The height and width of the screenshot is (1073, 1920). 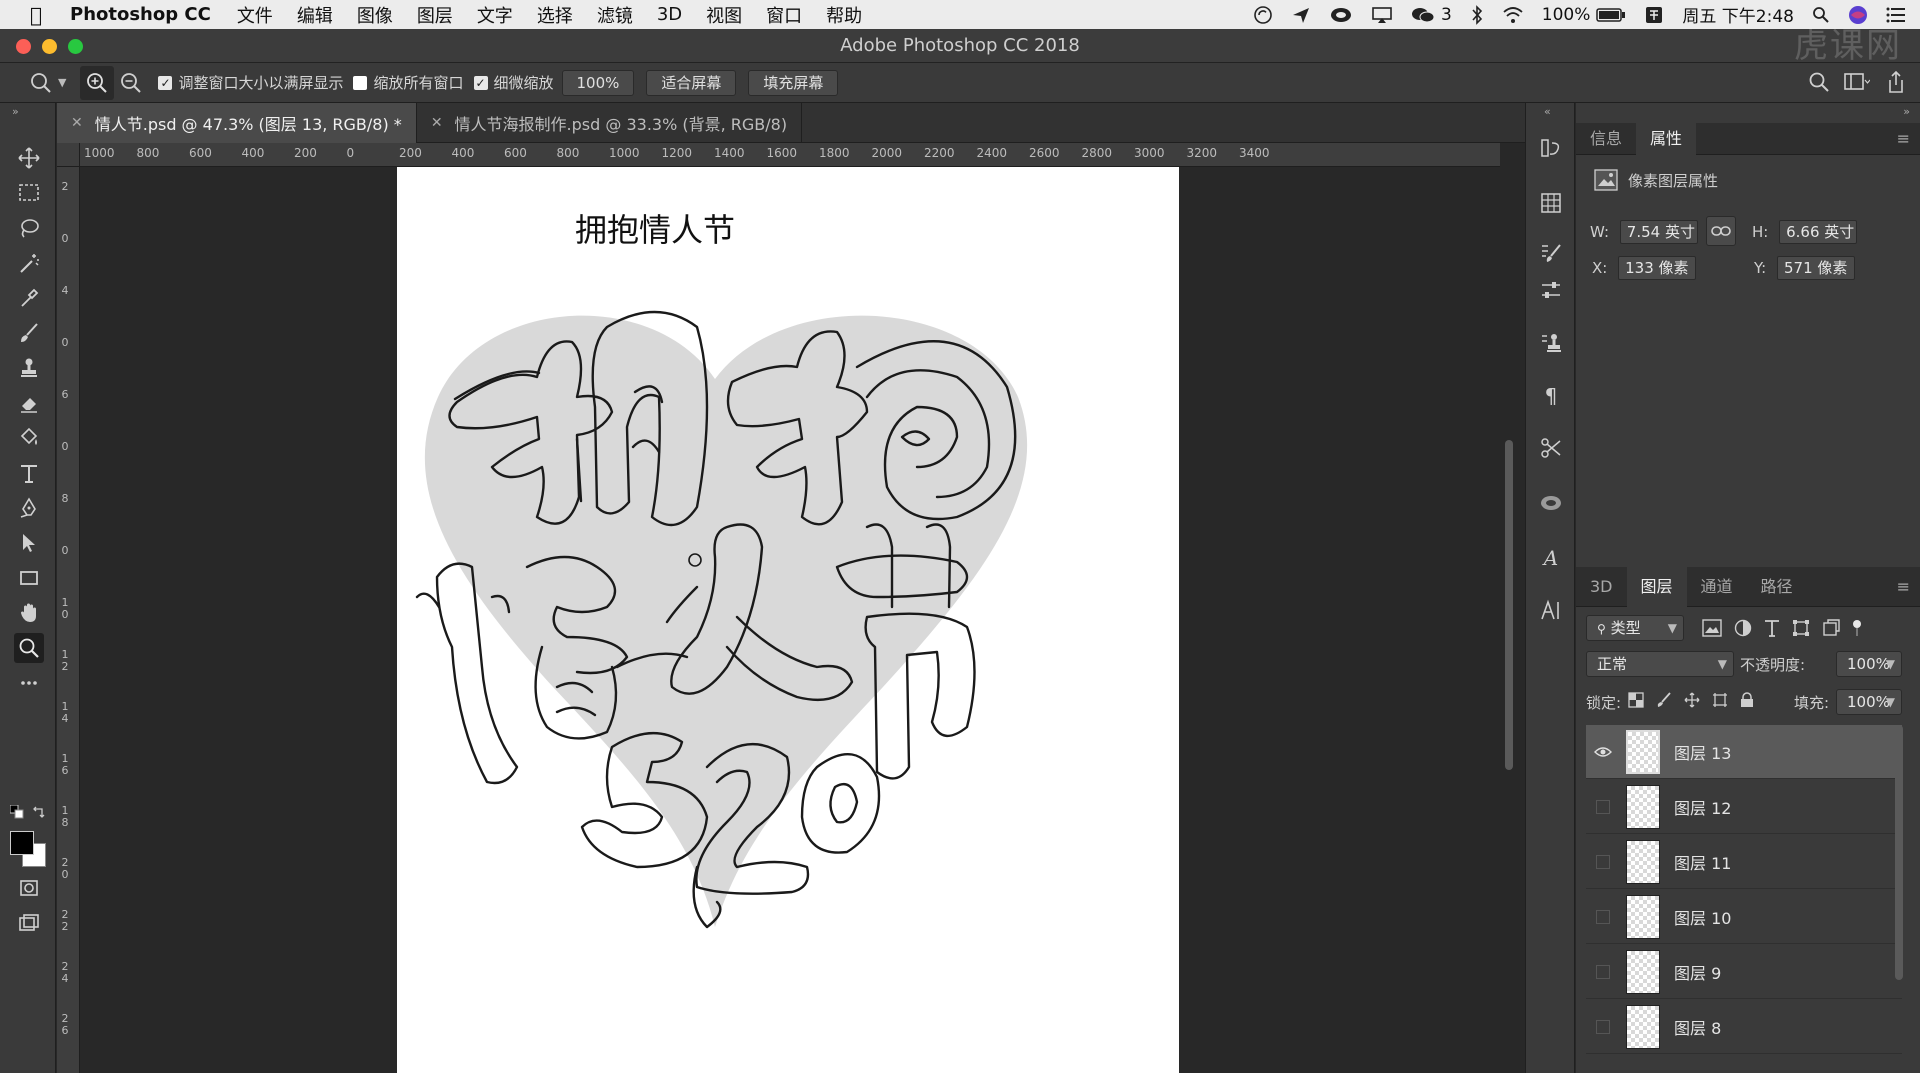 I want to click on layer-row: 图层 11, so click(x=1744, y=862).